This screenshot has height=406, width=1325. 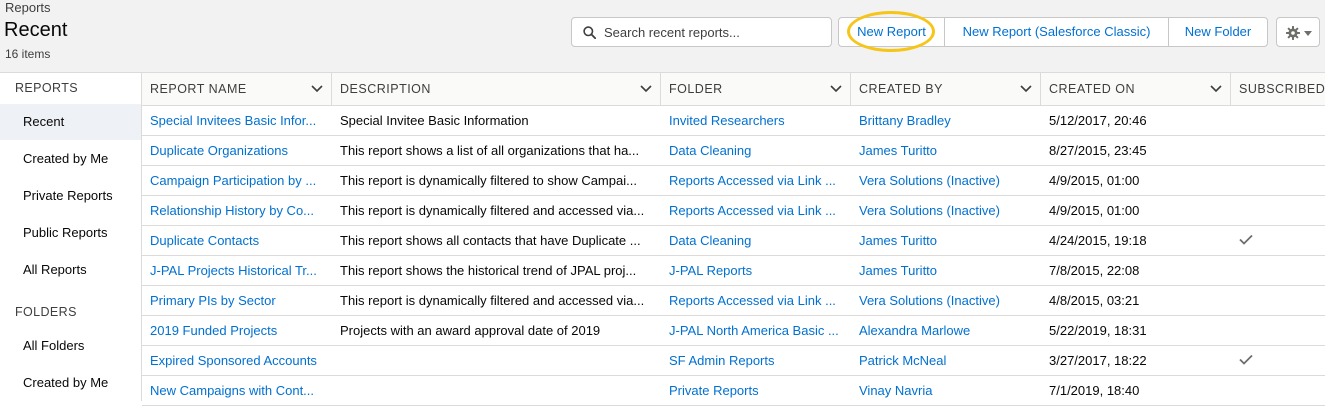 What do you see at coordinates (36, 30) in the screenshot?
I see `page-title: Recent` at bounding box center [36, 30].